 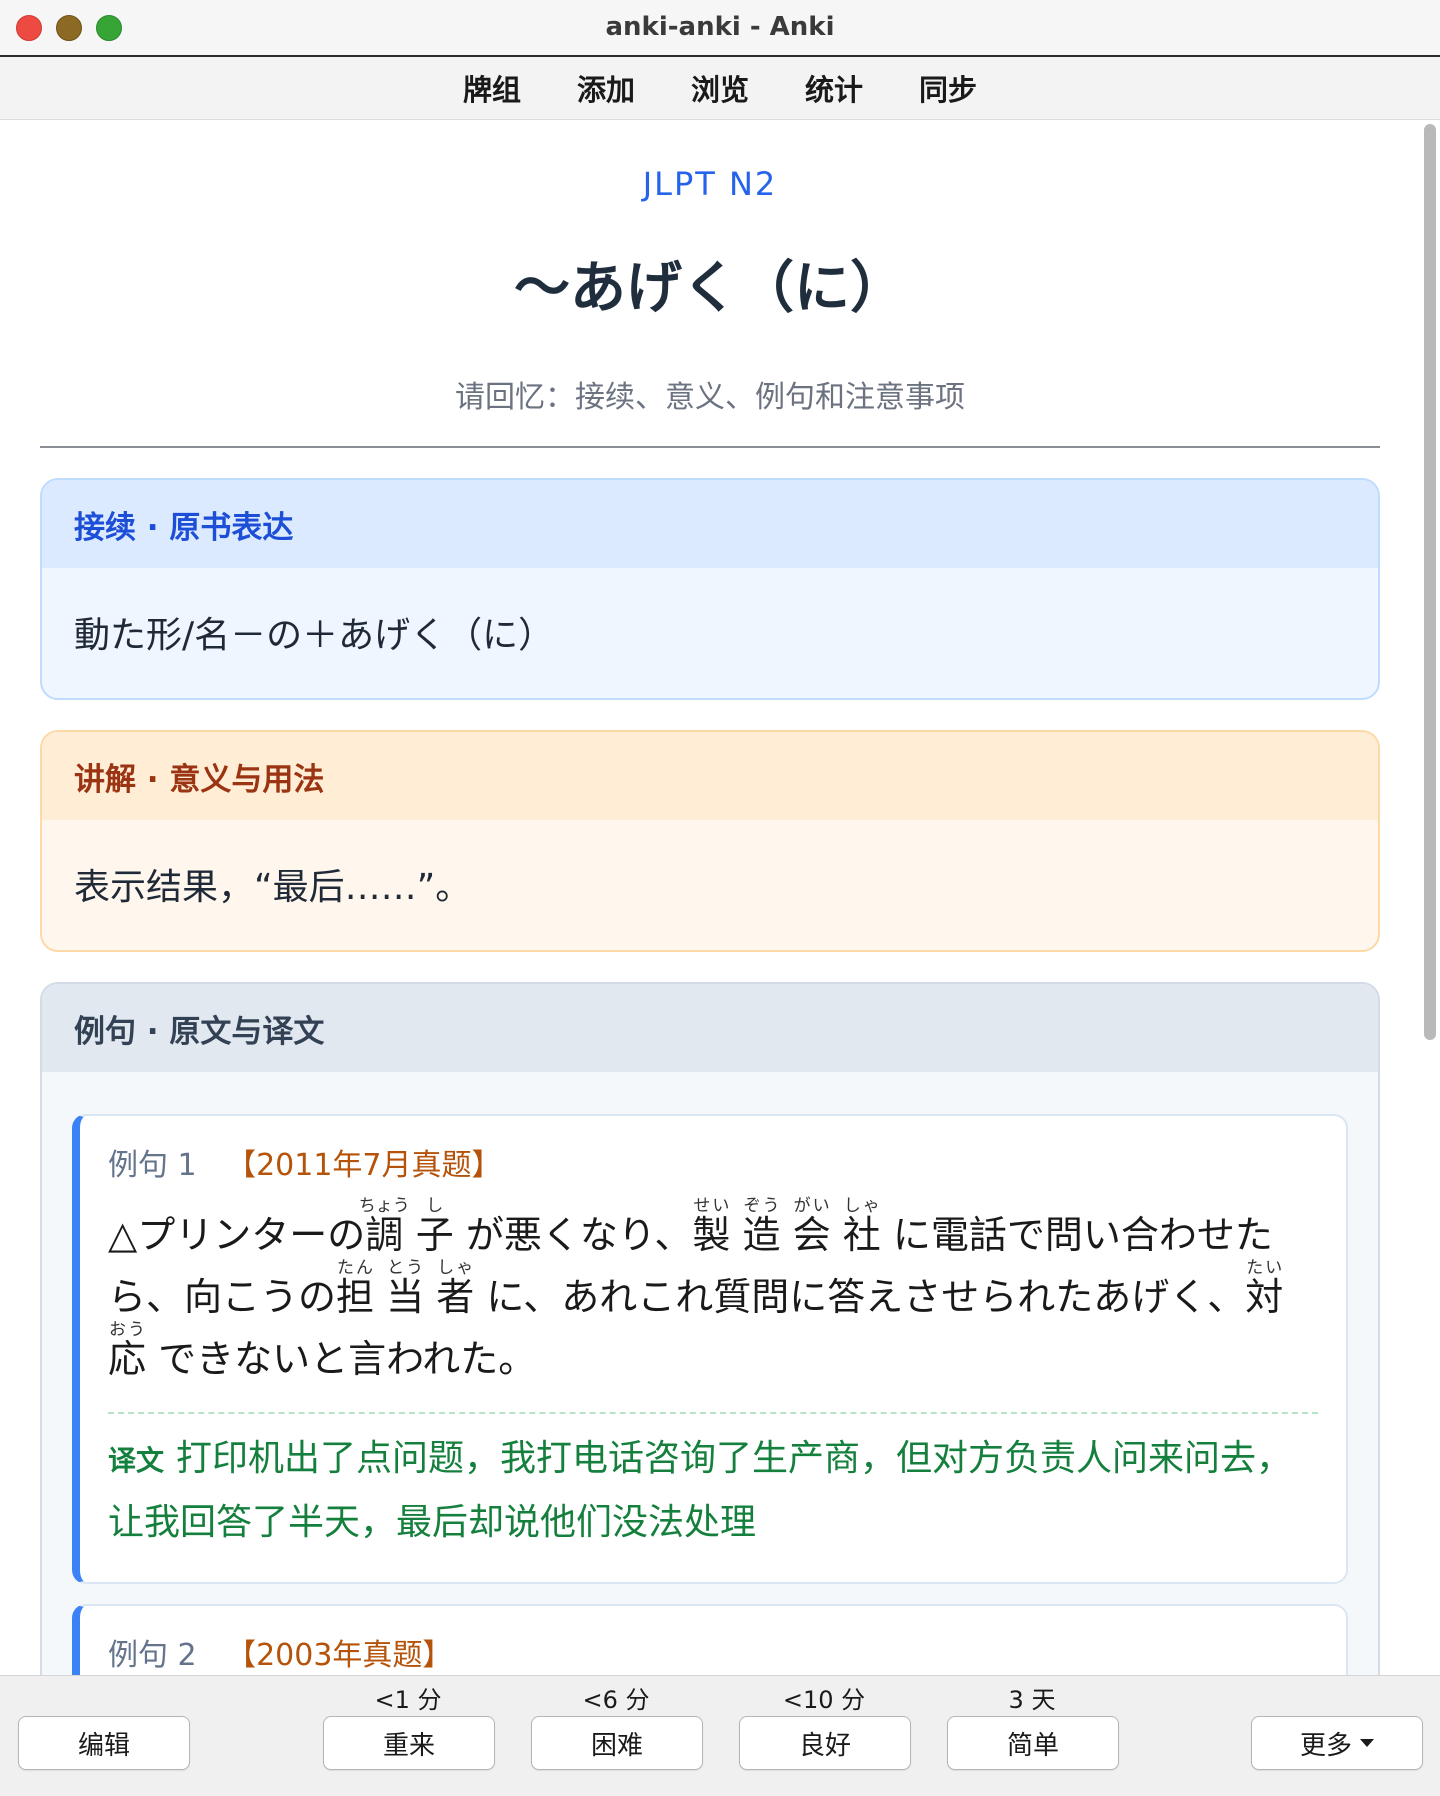 What do you see at coordinates (1033, 1743) in the screenshot?
I see `easy-button: 简单` at bounding box center [1033, 1743].